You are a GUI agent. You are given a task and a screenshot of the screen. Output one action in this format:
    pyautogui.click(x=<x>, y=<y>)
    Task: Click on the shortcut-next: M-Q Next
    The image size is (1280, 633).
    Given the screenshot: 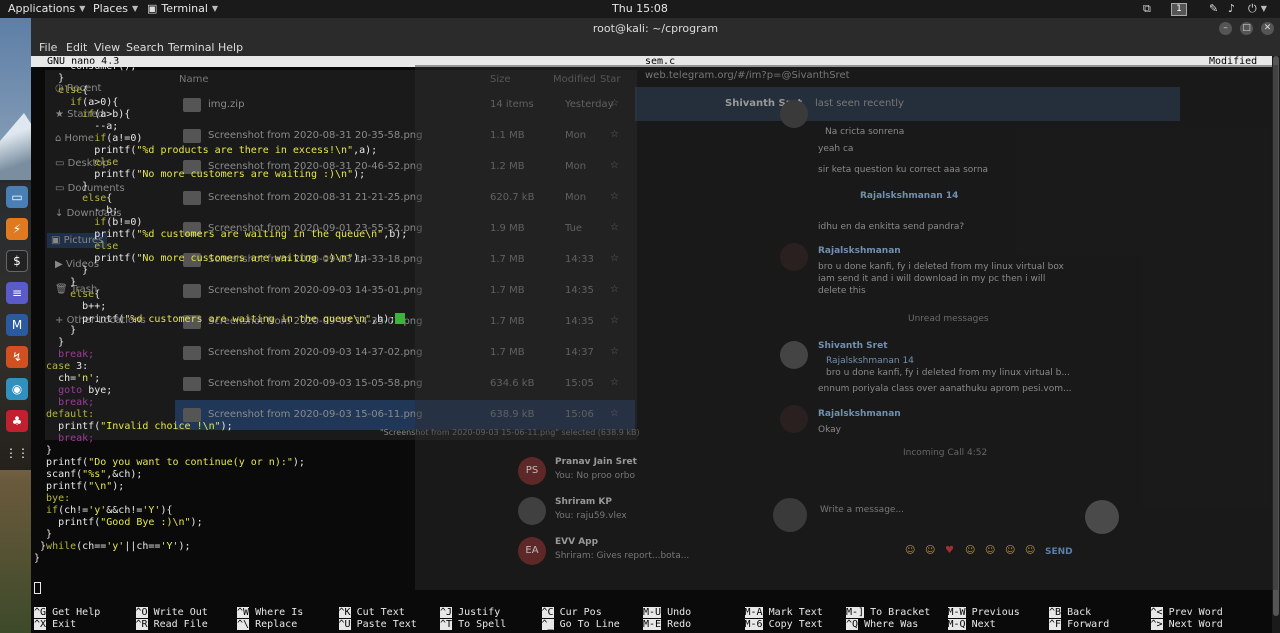 What is the action you would take?
    pyautogui.click(x=971, y=625)
    